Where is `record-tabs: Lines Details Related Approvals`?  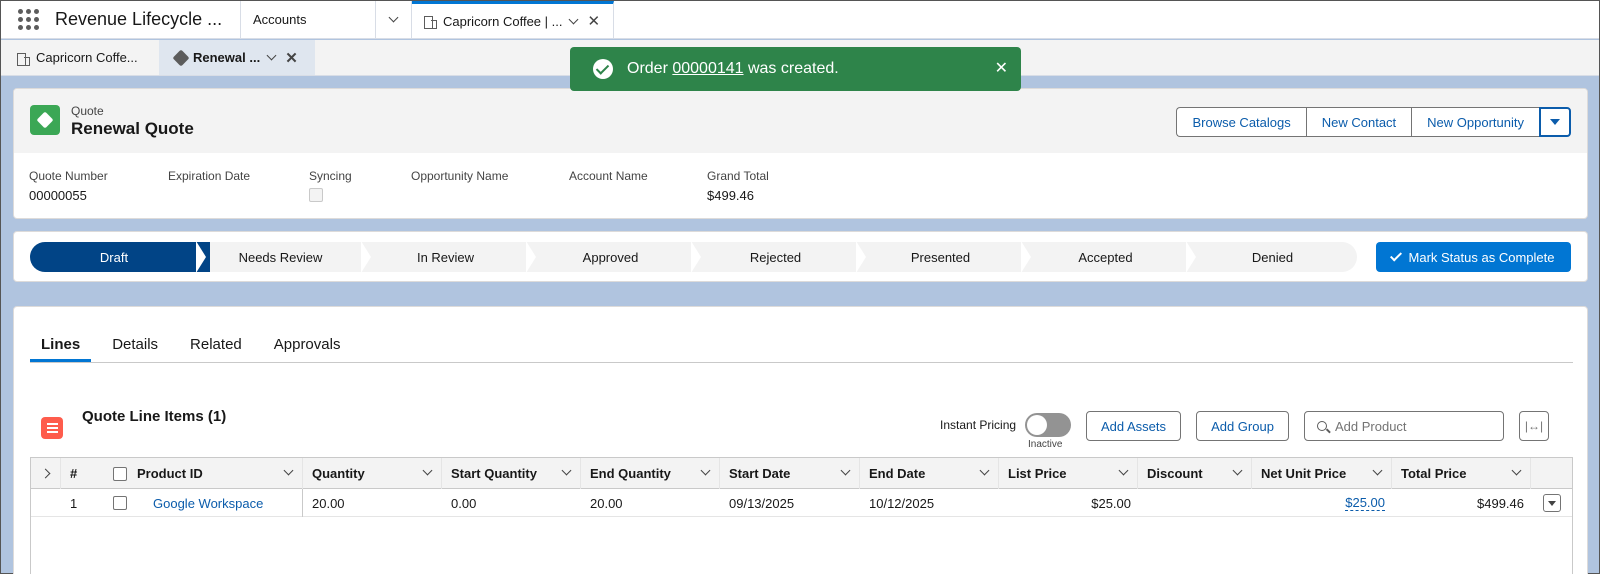 record-tabs: Lines Details Related Approvals is located at coordinates (801, 344).